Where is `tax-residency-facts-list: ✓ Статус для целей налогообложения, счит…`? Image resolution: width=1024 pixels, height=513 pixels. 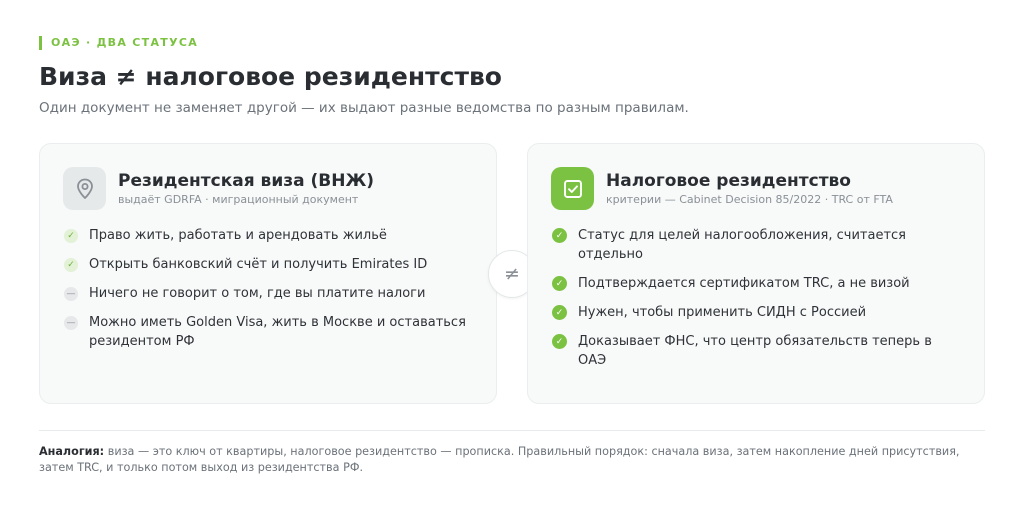 tax-residency-facts-list: ✓ Статус для целей налогообложения, счит… is located at coordinates (749, 303).